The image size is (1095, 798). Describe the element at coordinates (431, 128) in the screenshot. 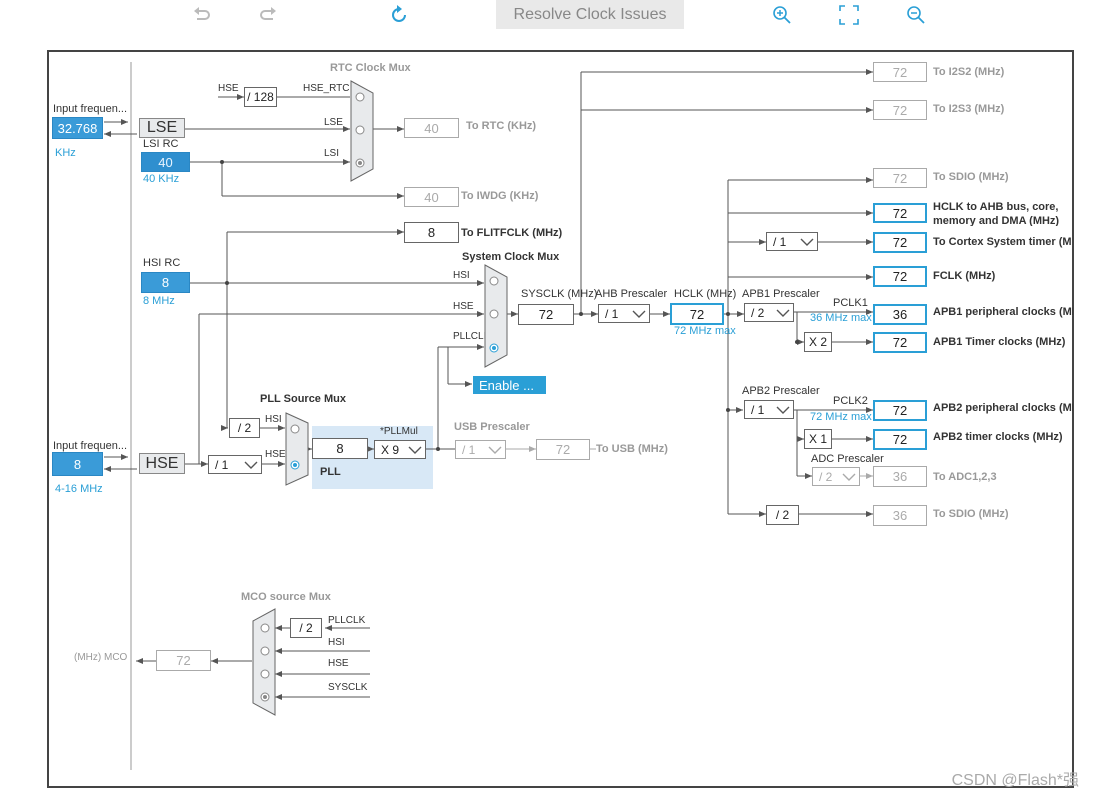

I see `rtc-output-value: 40` at that location.